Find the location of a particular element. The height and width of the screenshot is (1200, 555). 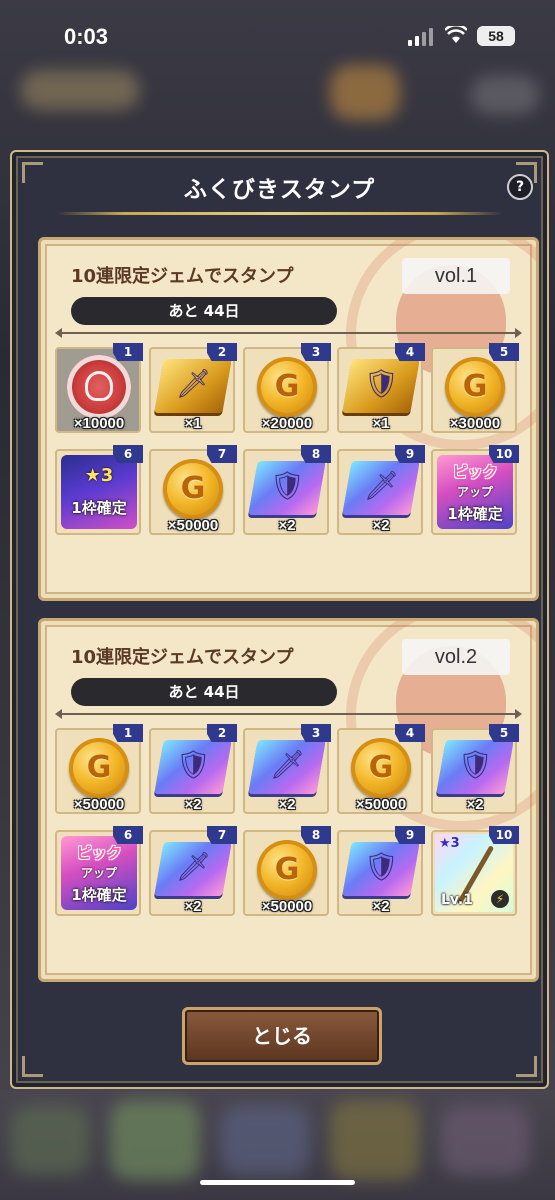

bottom-blur-a is located at coordinates (50, 1140).